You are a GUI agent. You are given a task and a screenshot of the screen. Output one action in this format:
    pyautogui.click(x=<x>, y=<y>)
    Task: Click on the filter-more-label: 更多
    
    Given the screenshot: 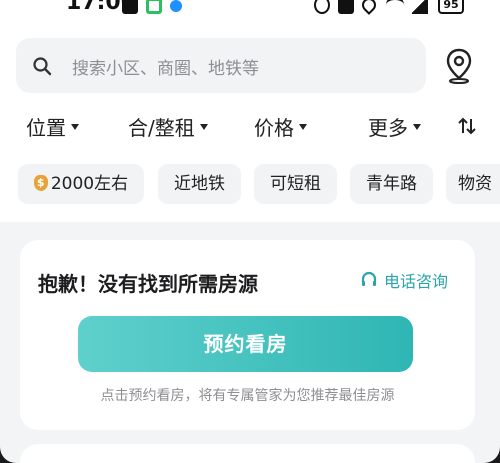 What is the action you would take?
    pyautogui.click(x=388, y=128)
    